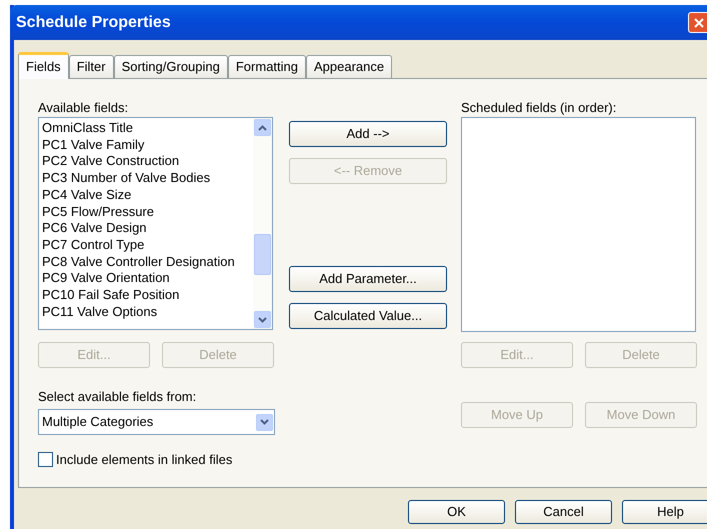 The width and height of the screenshot is (707, 529). What do you see at coordinates (147, 195) in the screenshot?
I see `list-item: PC4 Valve Size` at bounding box center [147, 195].